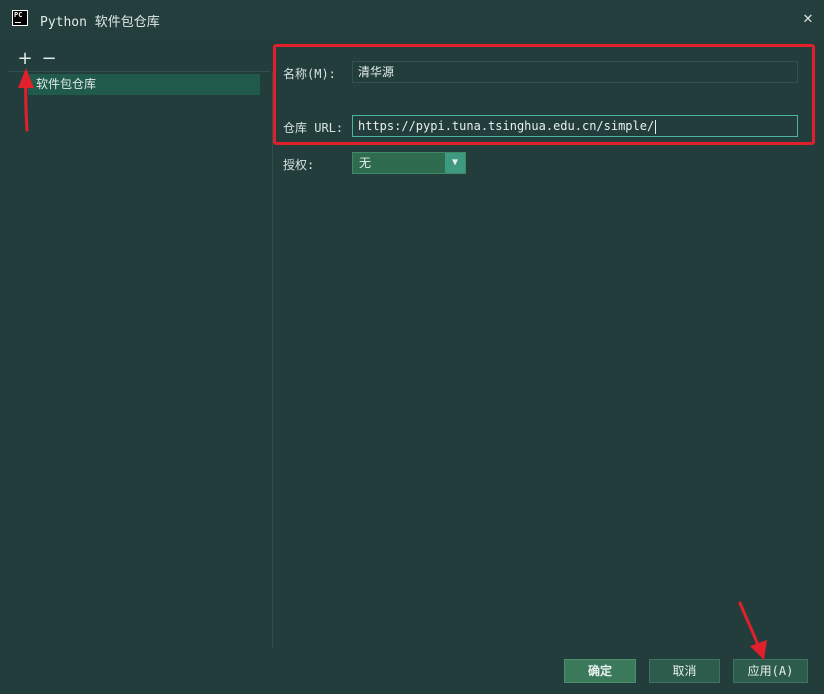  What do you see at coordinates (684, 671) in the screenshot?
I see `cancel-button: 取消` at bounding box center [684, 671].